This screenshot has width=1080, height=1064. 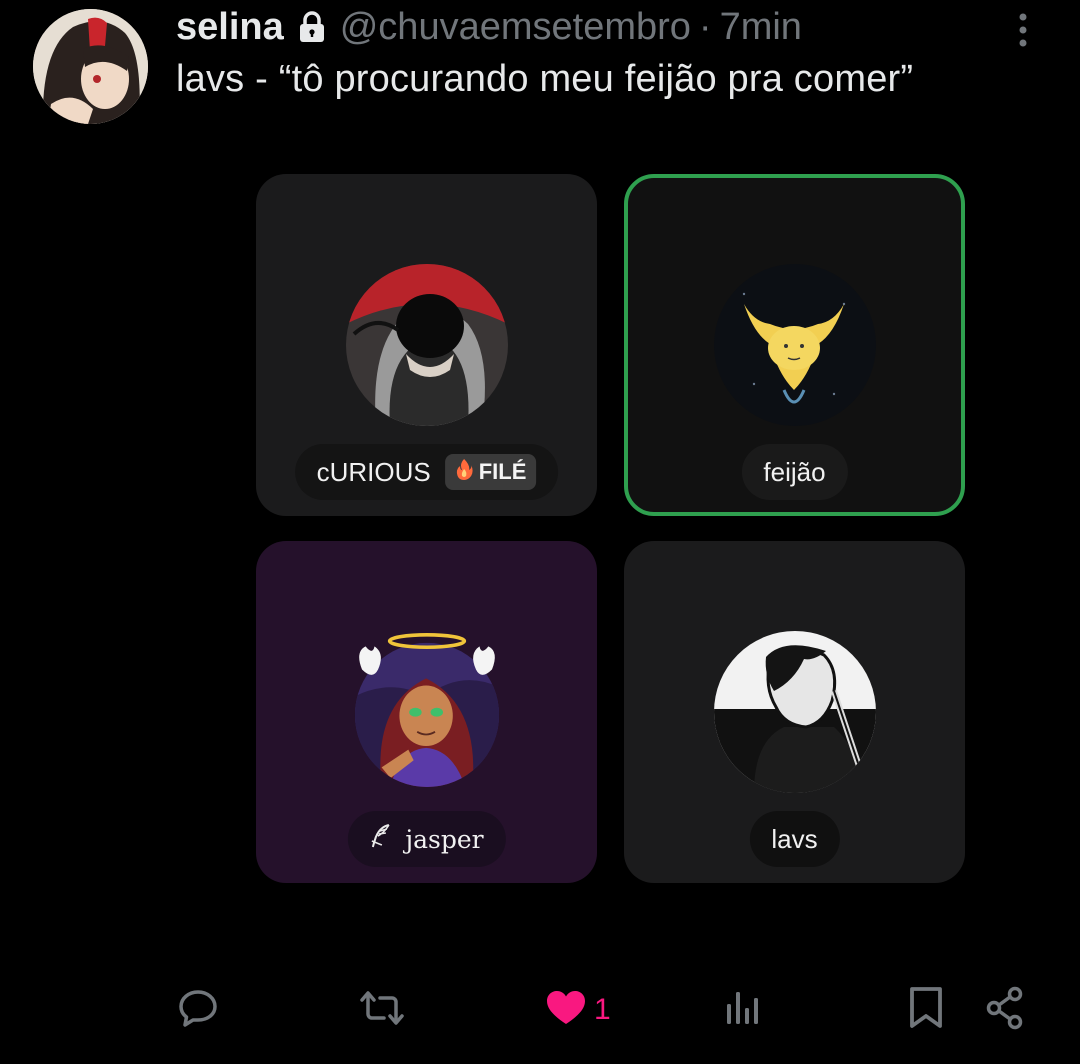 I want to click on profile-card-curious: cURIOUS FILÉ, so click(x=426, y=345).